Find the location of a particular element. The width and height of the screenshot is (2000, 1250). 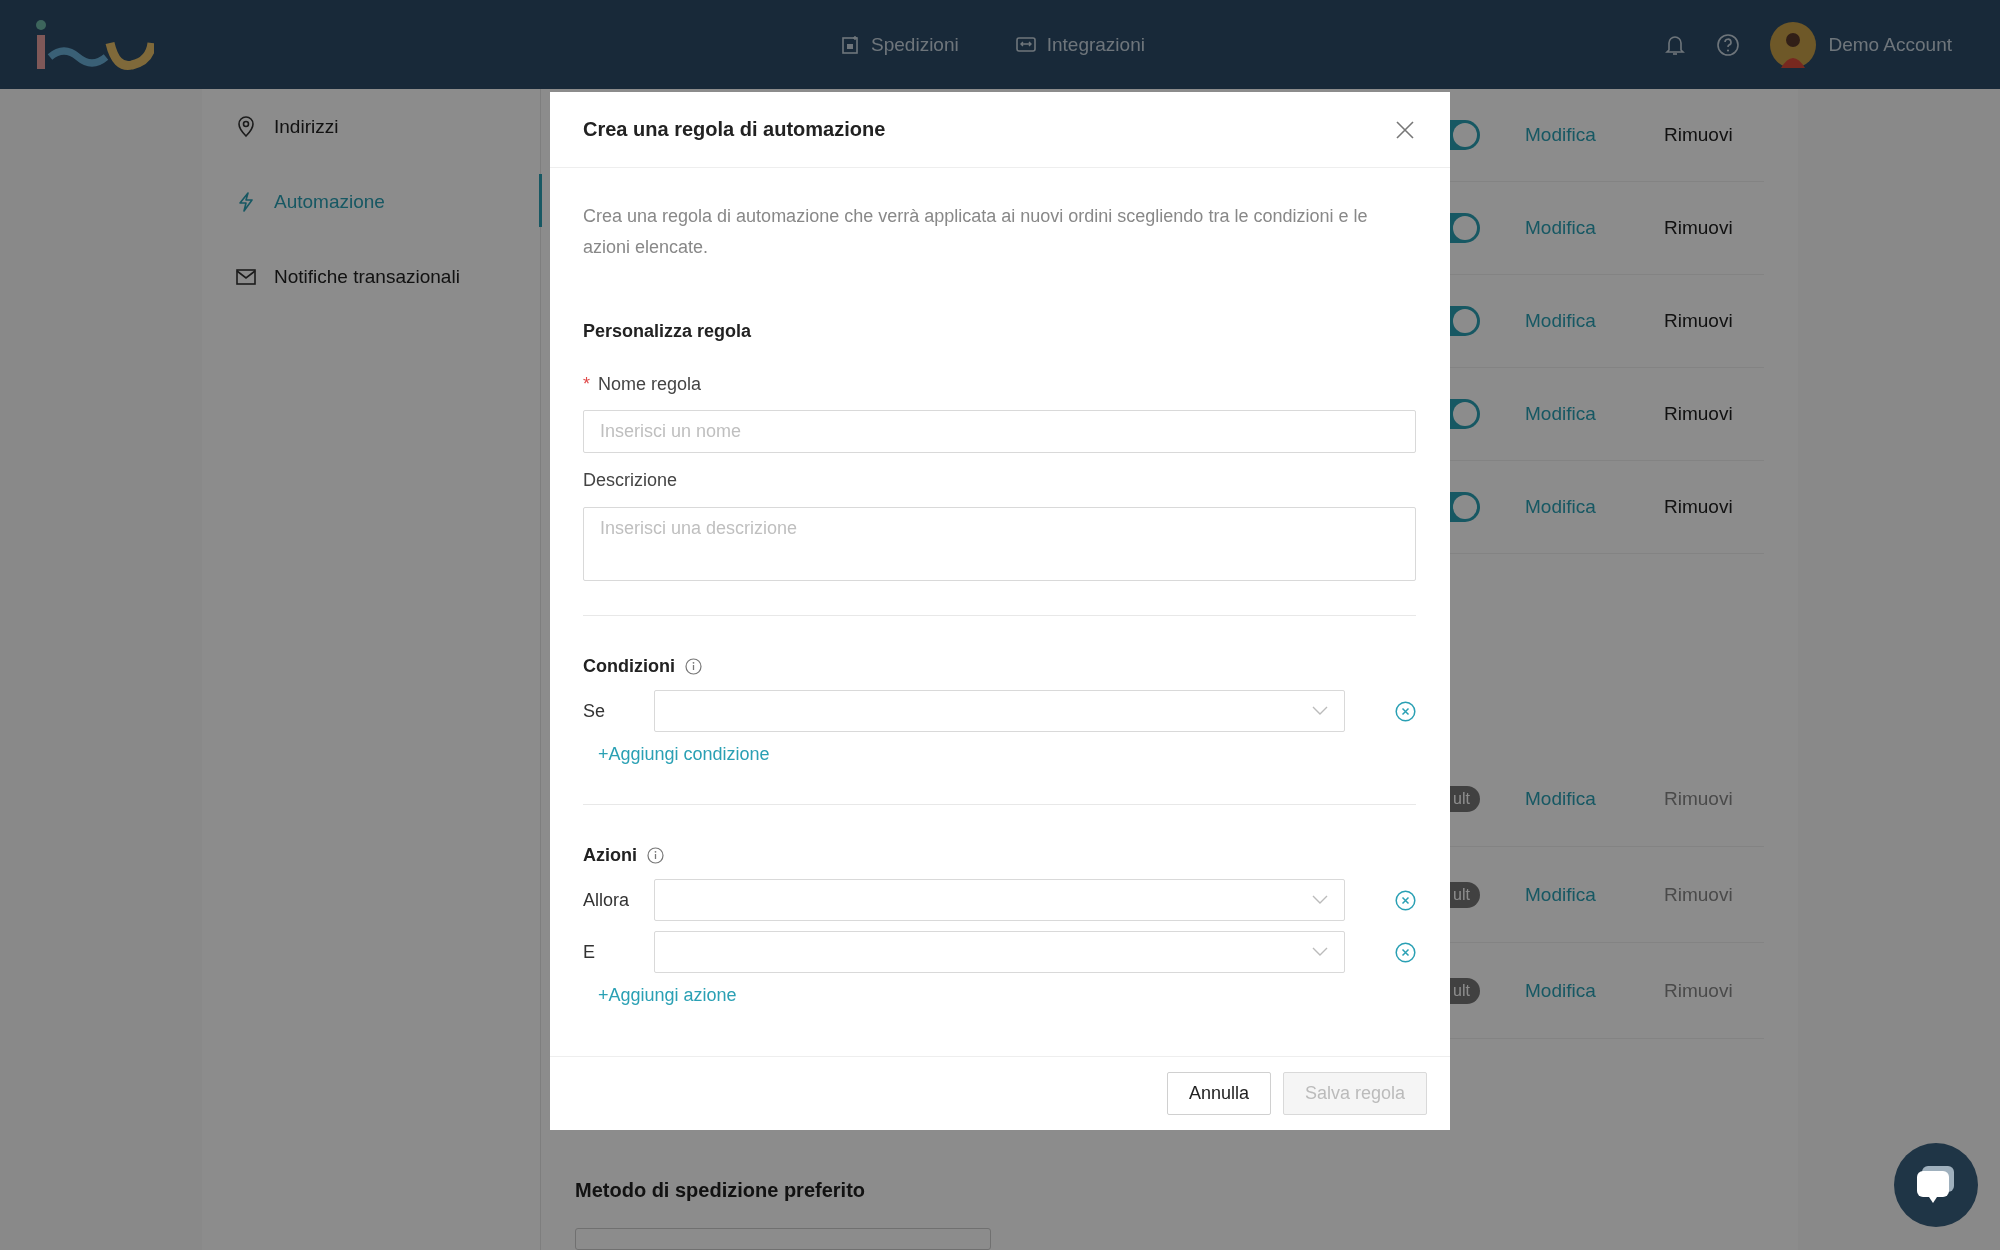

add-link: +Aggiungi condizione is located at coordinates (684, 754).